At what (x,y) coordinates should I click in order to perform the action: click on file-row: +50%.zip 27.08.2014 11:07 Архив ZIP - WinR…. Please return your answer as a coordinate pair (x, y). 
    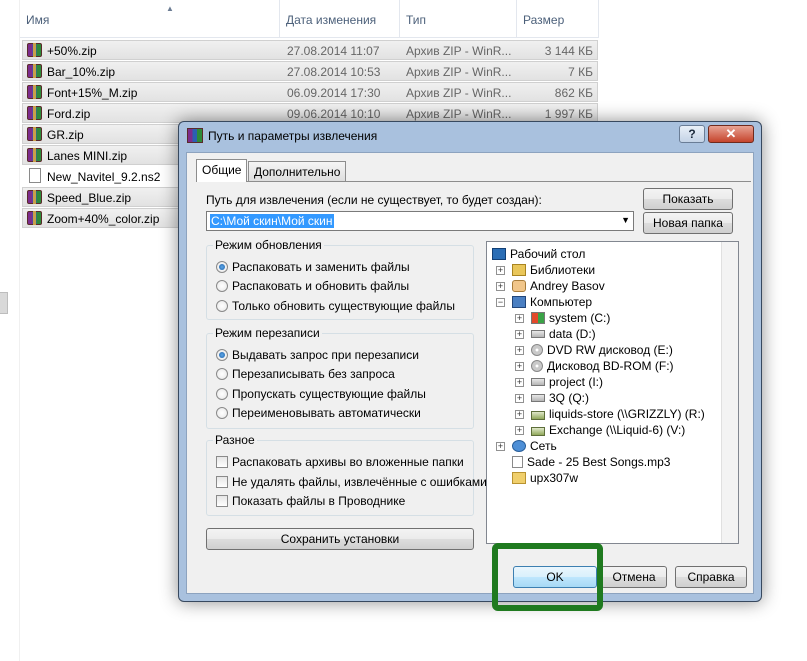
    Looking at the image, I should click on (310, 50).